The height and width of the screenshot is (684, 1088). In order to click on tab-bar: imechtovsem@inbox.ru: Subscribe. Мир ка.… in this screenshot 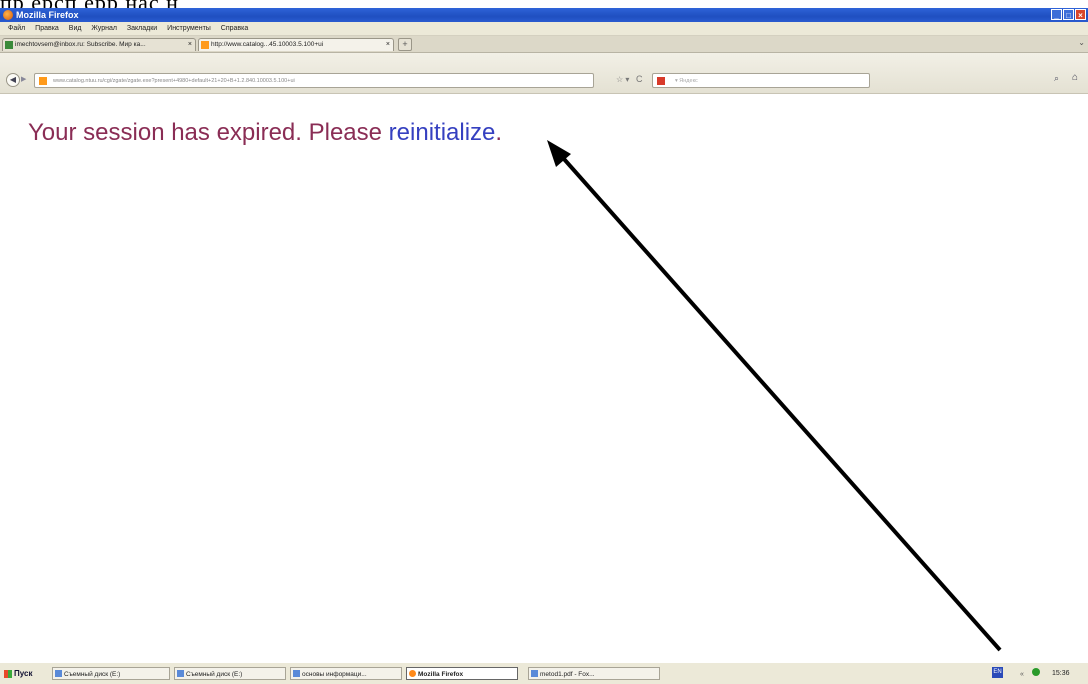, I will do `click(544, 44)`.